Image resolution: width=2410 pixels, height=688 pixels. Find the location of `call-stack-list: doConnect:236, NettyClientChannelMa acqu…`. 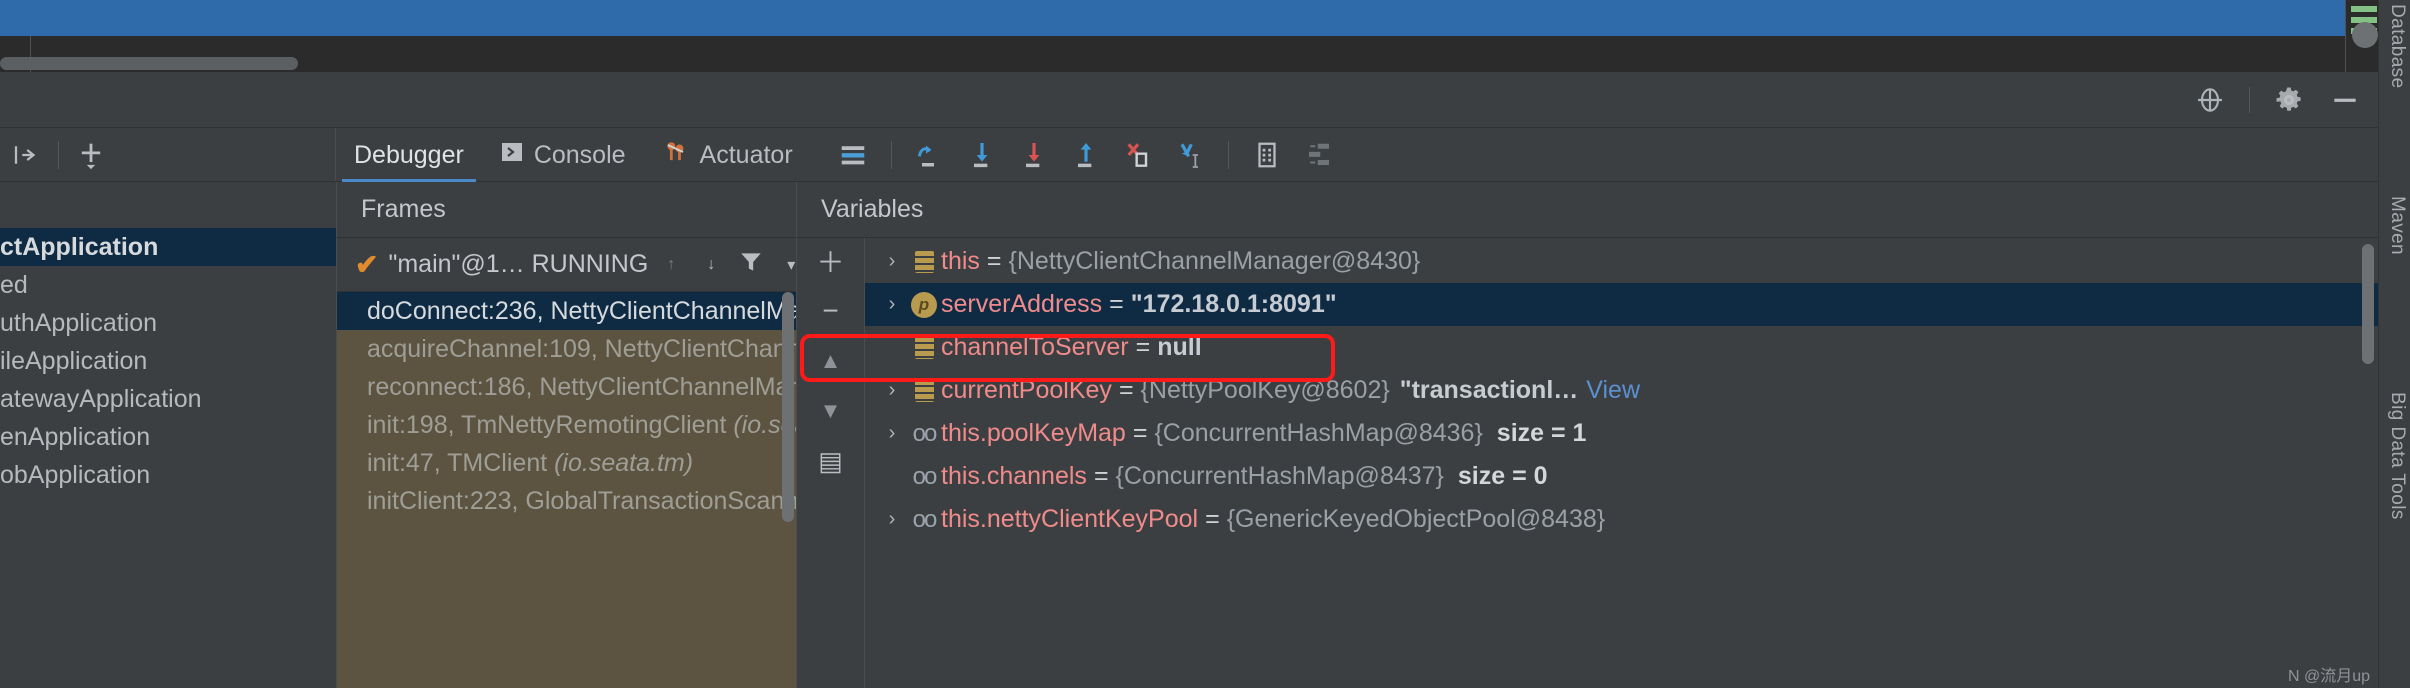

call-stack-list: doConnect:236, NettyClientChannelMa acqu… is located at coordinates (566, 490).